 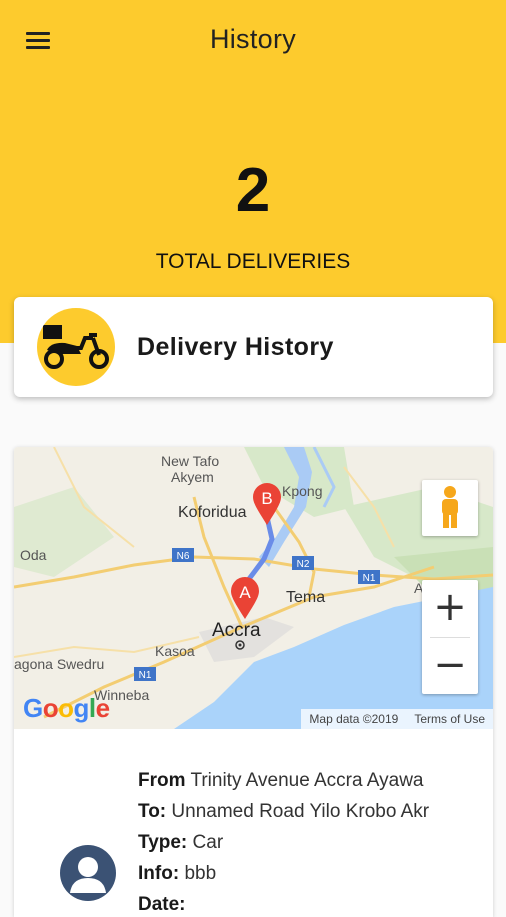 What do you see at coordinates (192, 477) in the screenshot?
I see `place-label: Akyem` at bounding box center [192, 477].